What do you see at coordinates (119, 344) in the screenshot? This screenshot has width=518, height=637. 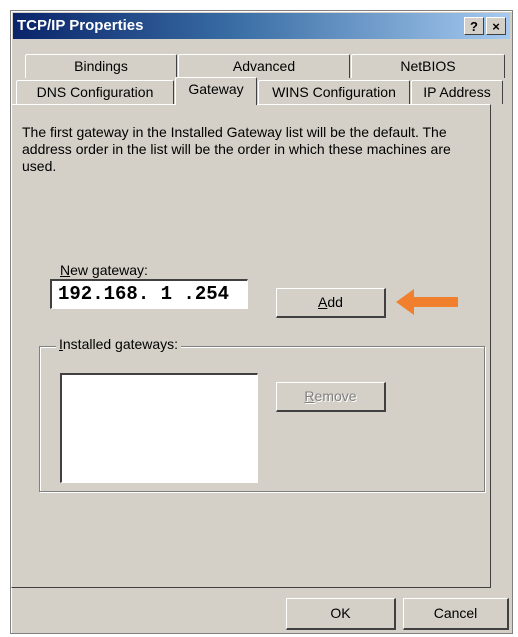 I see `installed-gateways-label: Installed gateways:` at bounding box center [119, 344].